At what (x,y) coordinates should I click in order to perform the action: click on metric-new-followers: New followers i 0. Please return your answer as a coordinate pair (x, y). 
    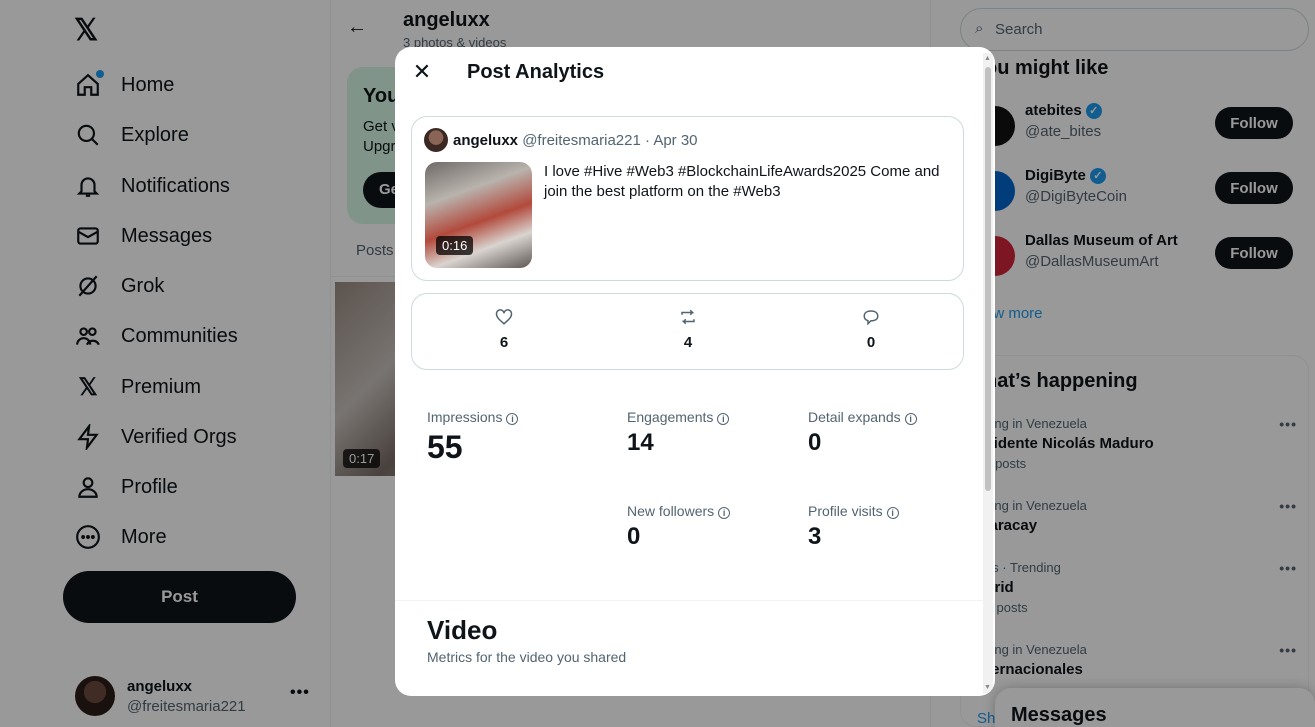
    Looking at the image, I should click on (679, 527).